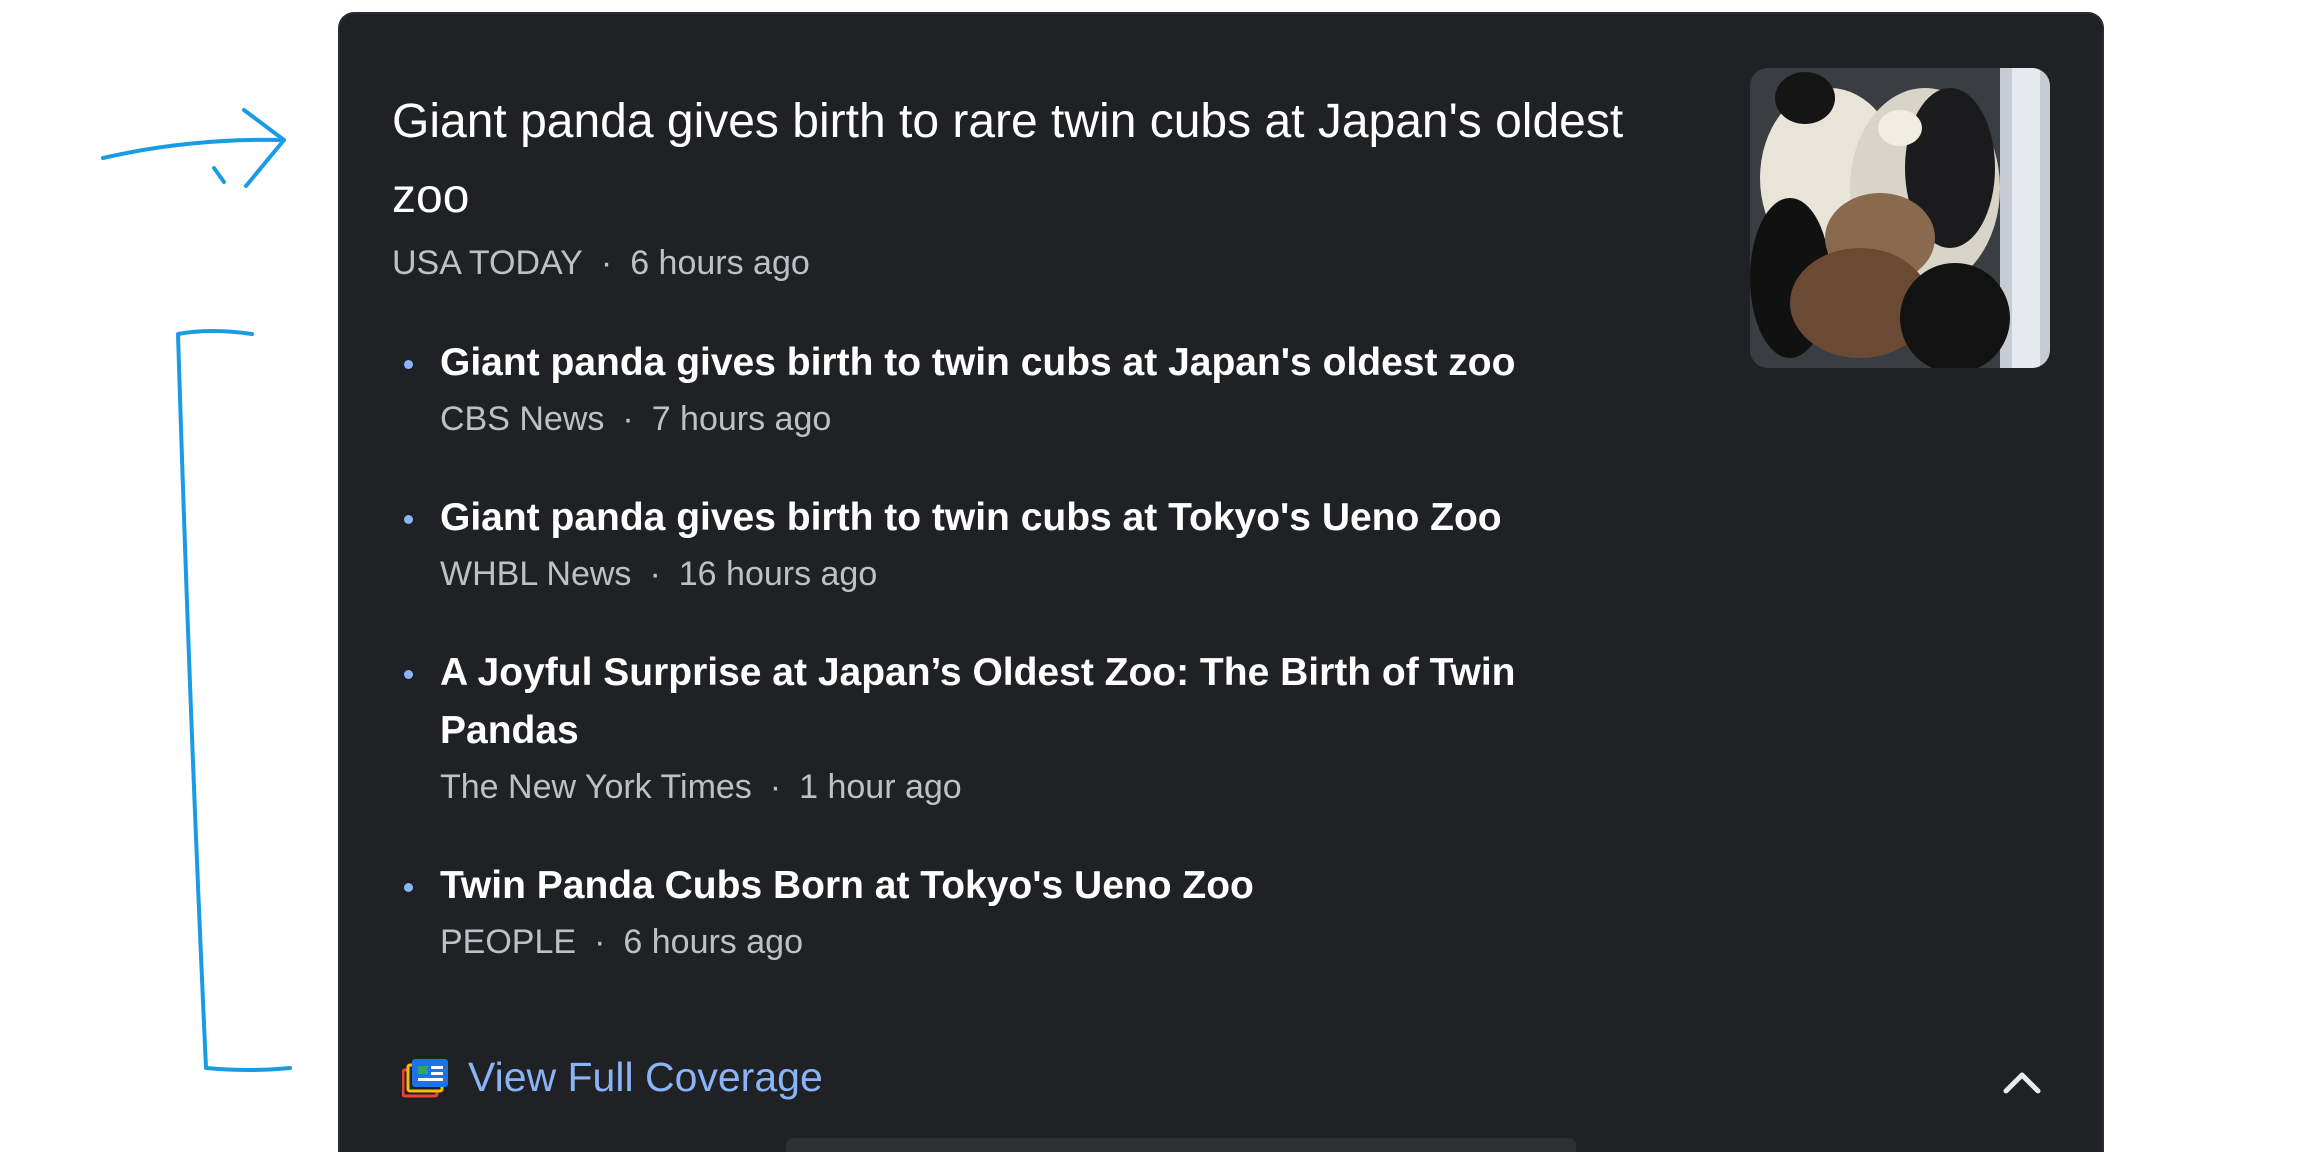 The image size is (2314, 1152). I want to click on view-full-coverage-label: View Full Coverage, so click(645, 1077).